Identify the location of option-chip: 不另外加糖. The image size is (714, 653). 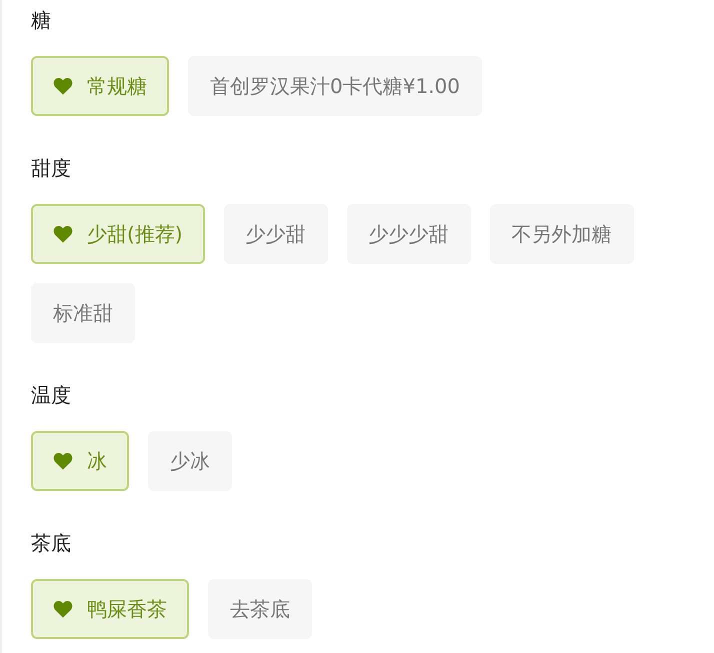
(562, 234).